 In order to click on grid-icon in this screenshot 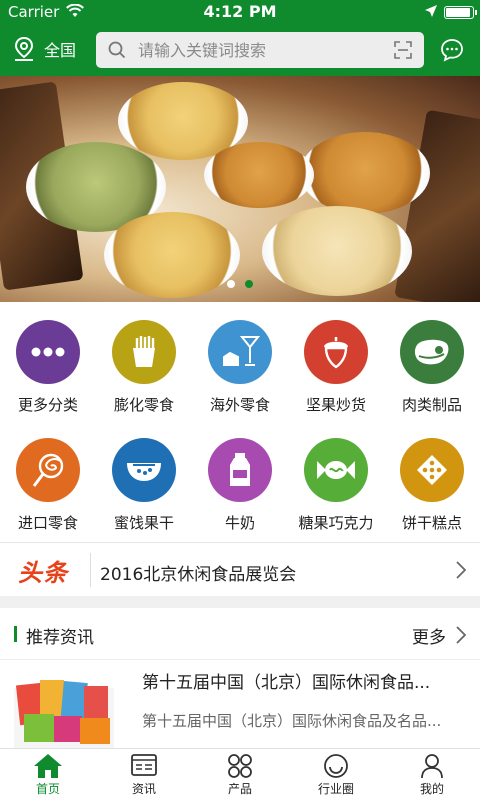, I will do `click(240, 766)`.